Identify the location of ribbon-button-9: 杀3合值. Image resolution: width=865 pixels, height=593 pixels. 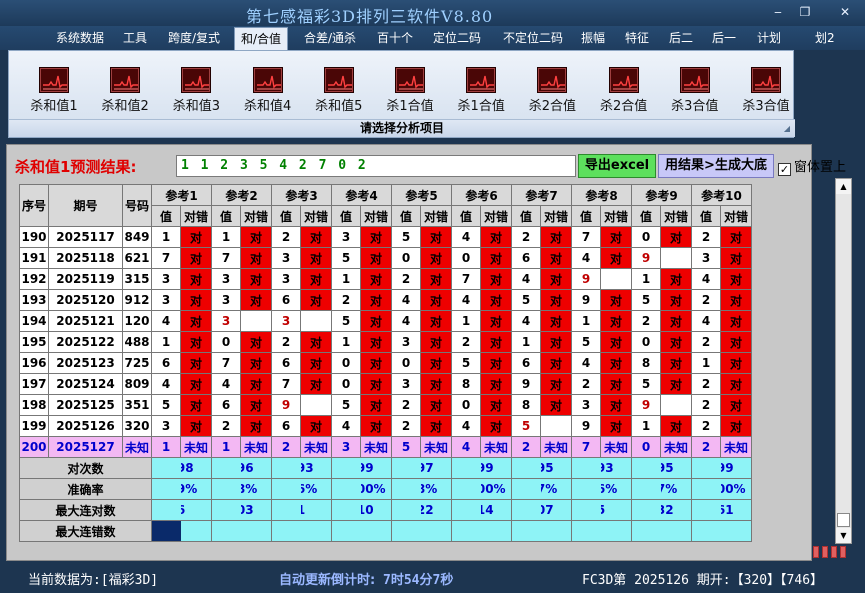
(695, 91).